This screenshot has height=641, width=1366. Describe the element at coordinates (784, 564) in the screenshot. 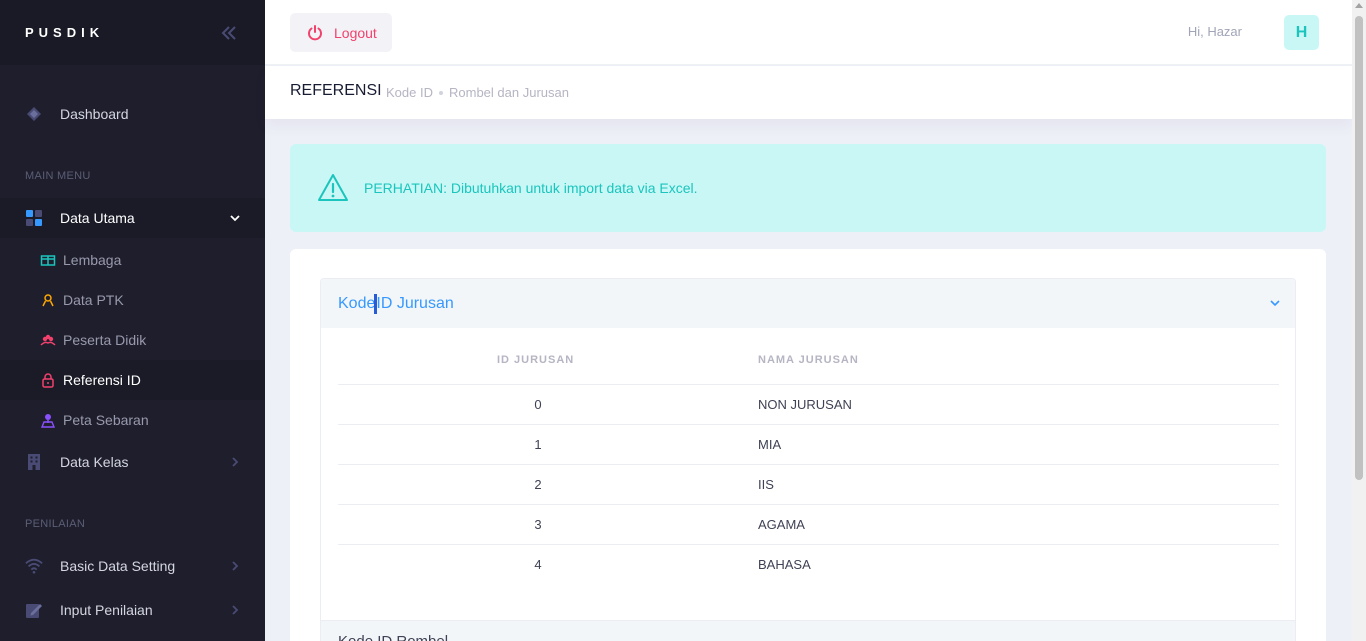

I see `cell-name: BAHASA` at that location.